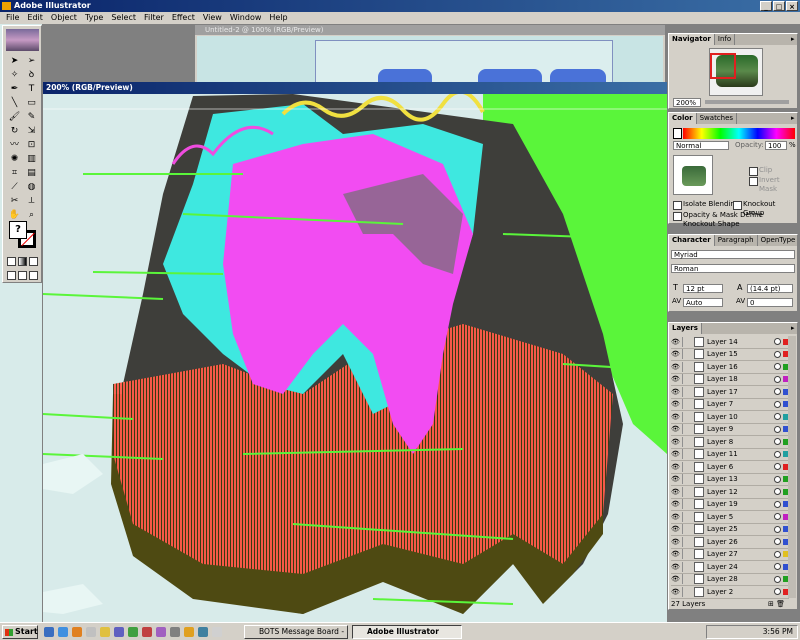  What do you see at coordinates (154, 18) in the screenshot?
I see `menu-filter: Filter` at bounding box center [154, 18].